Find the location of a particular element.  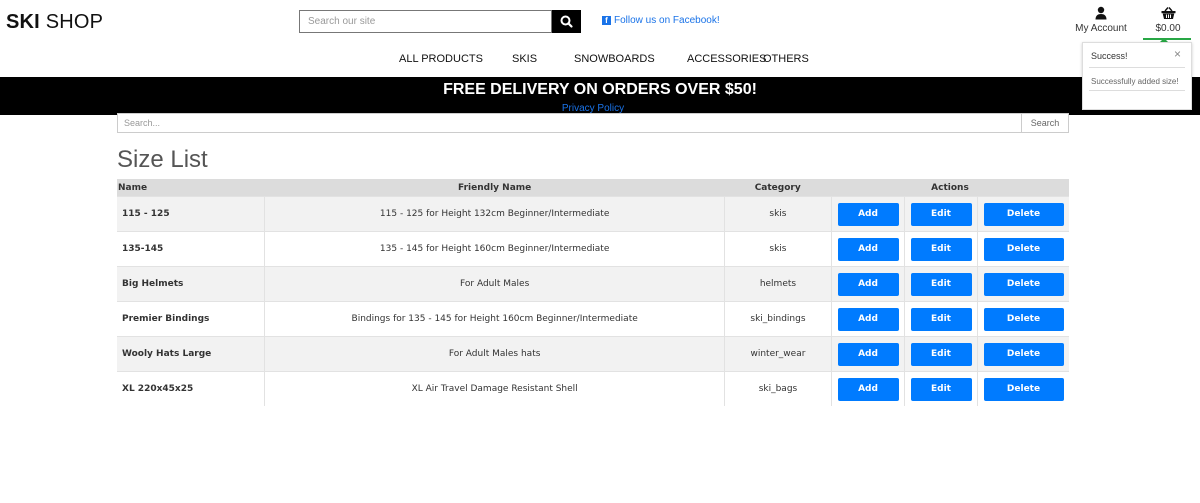

row-friendly-name: XL Air Travel Damage Resistant Shell is located at coordinates (494, 388).